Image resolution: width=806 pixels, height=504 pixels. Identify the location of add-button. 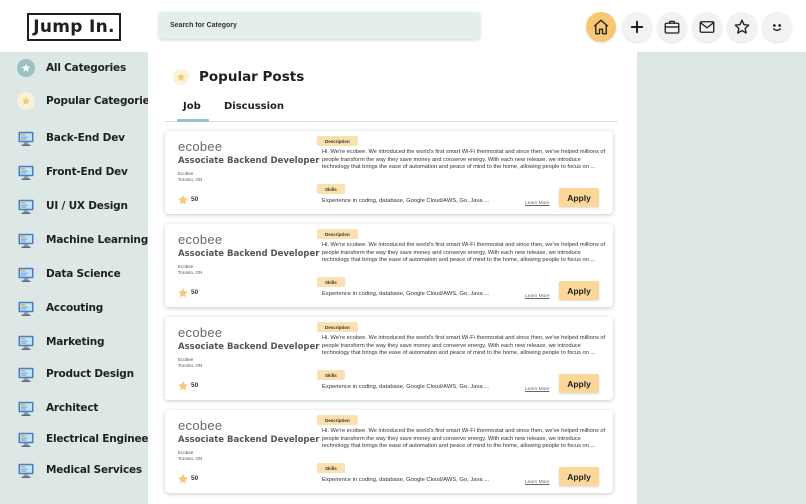
(637, 27).